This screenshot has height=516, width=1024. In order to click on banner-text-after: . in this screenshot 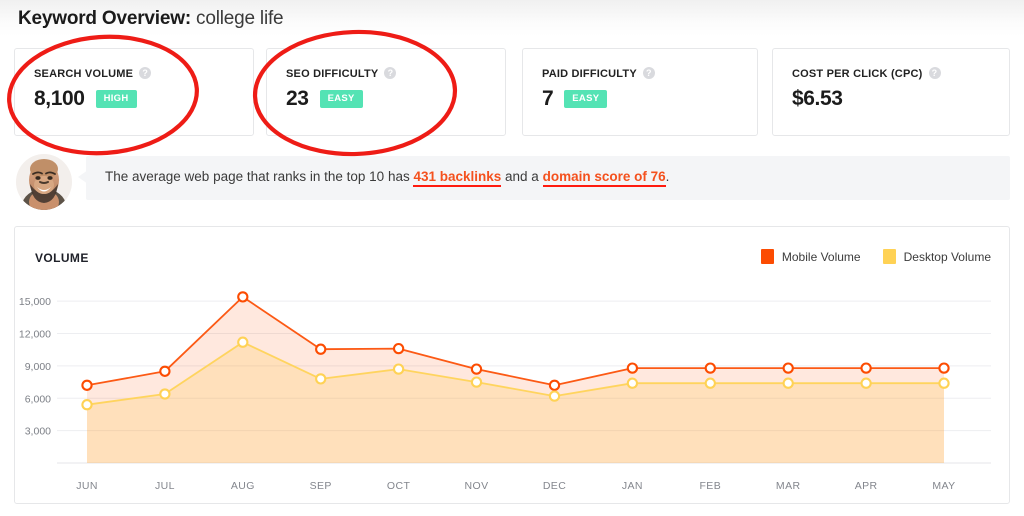, I will do `click(667, 176)`.